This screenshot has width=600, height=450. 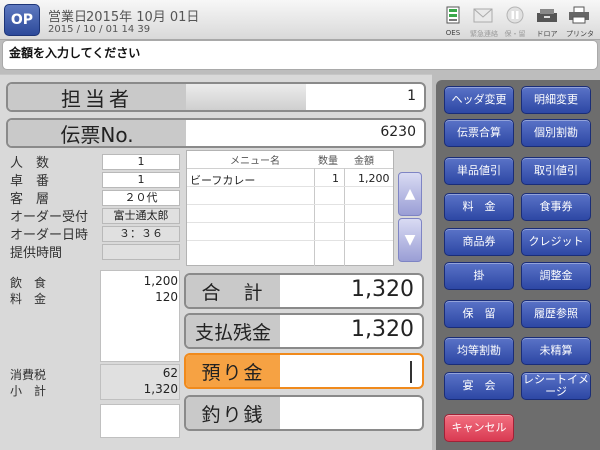 I want to click on service-time-label: 提供時間, so click(x=36, y=253).